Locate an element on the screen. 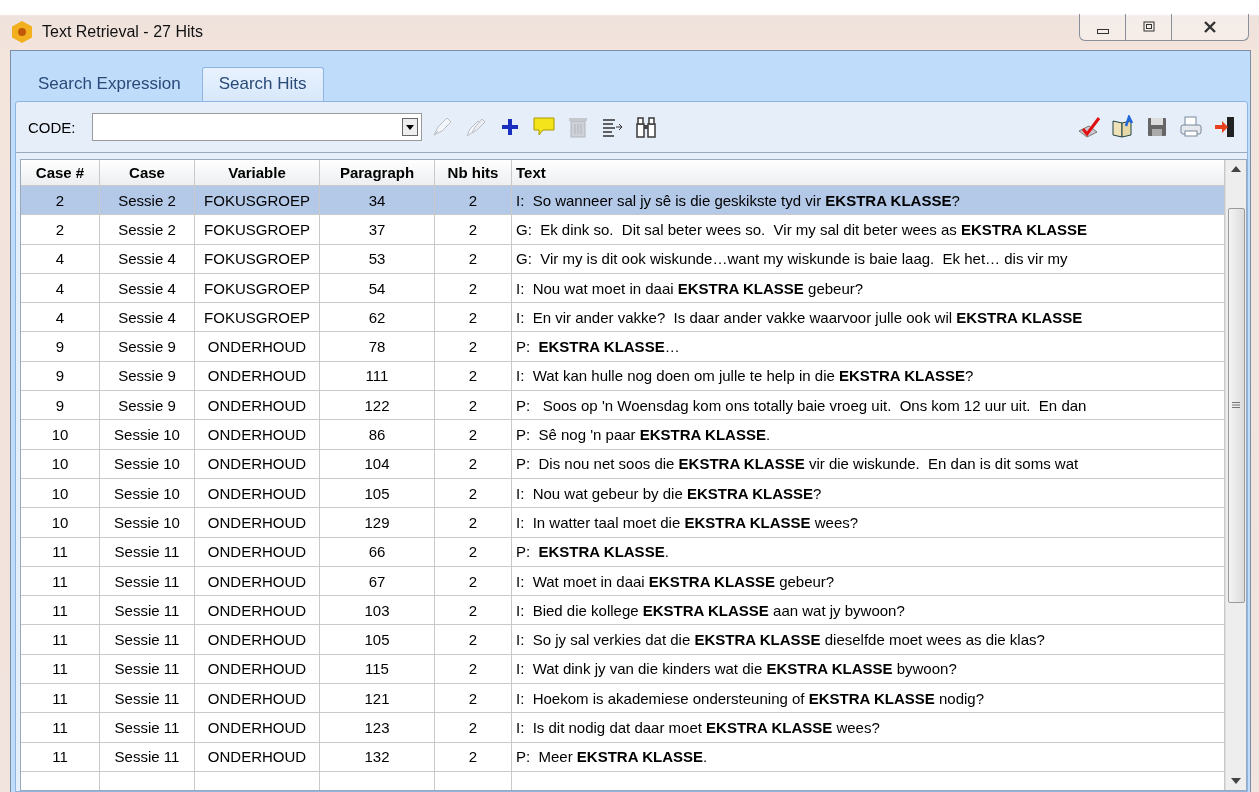 The height and width of the screenshot is (792, 1259). exit-door-icon is located at coordinates (1225, 127).